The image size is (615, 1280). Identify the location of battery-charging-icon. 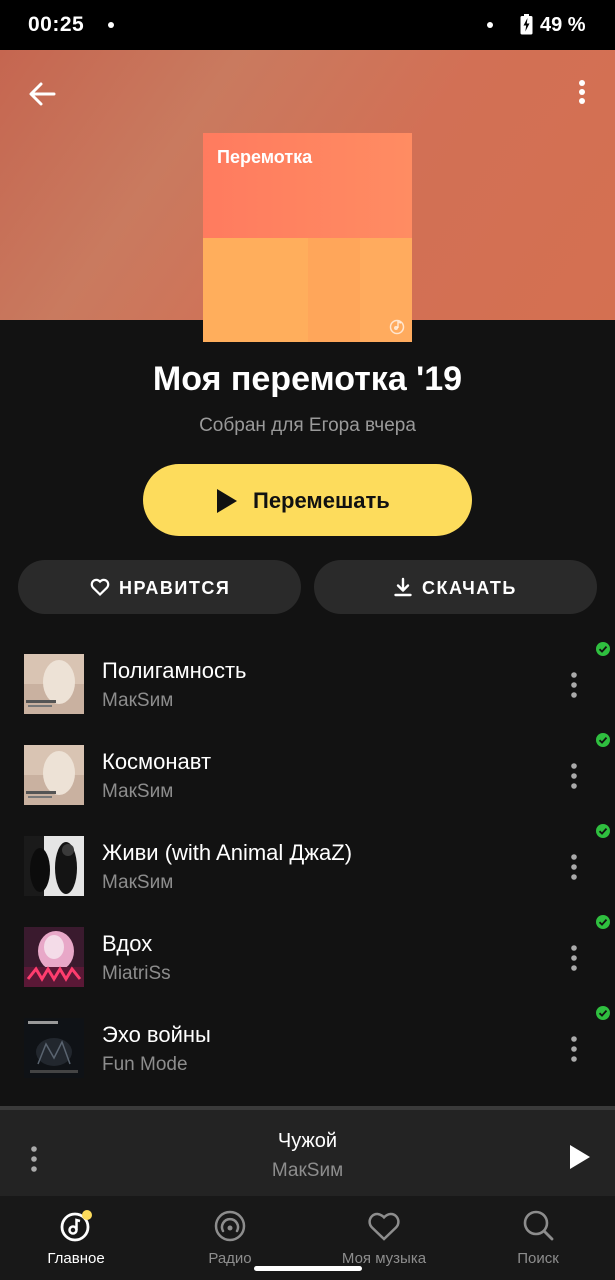
(526, 24).